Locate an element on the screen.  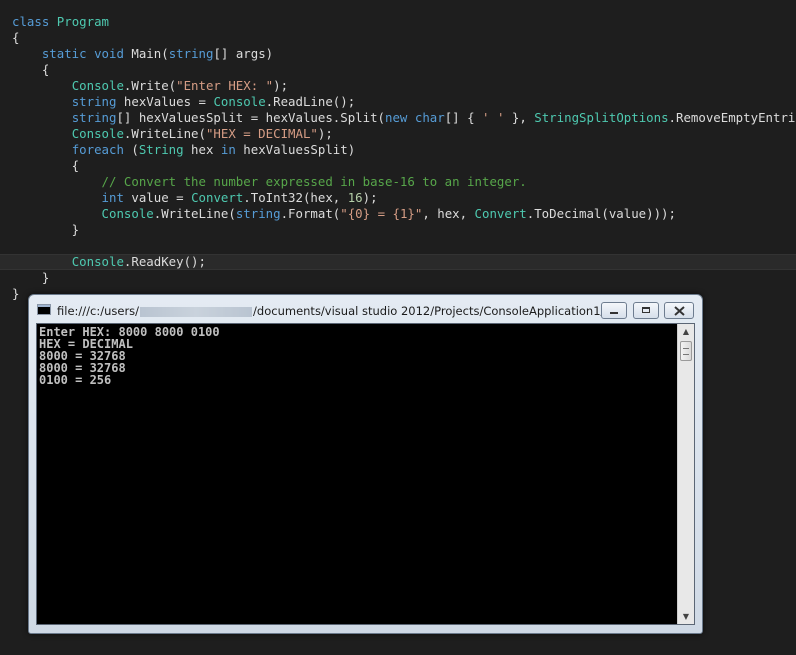
close-icon is located at coordinates (679, 311).